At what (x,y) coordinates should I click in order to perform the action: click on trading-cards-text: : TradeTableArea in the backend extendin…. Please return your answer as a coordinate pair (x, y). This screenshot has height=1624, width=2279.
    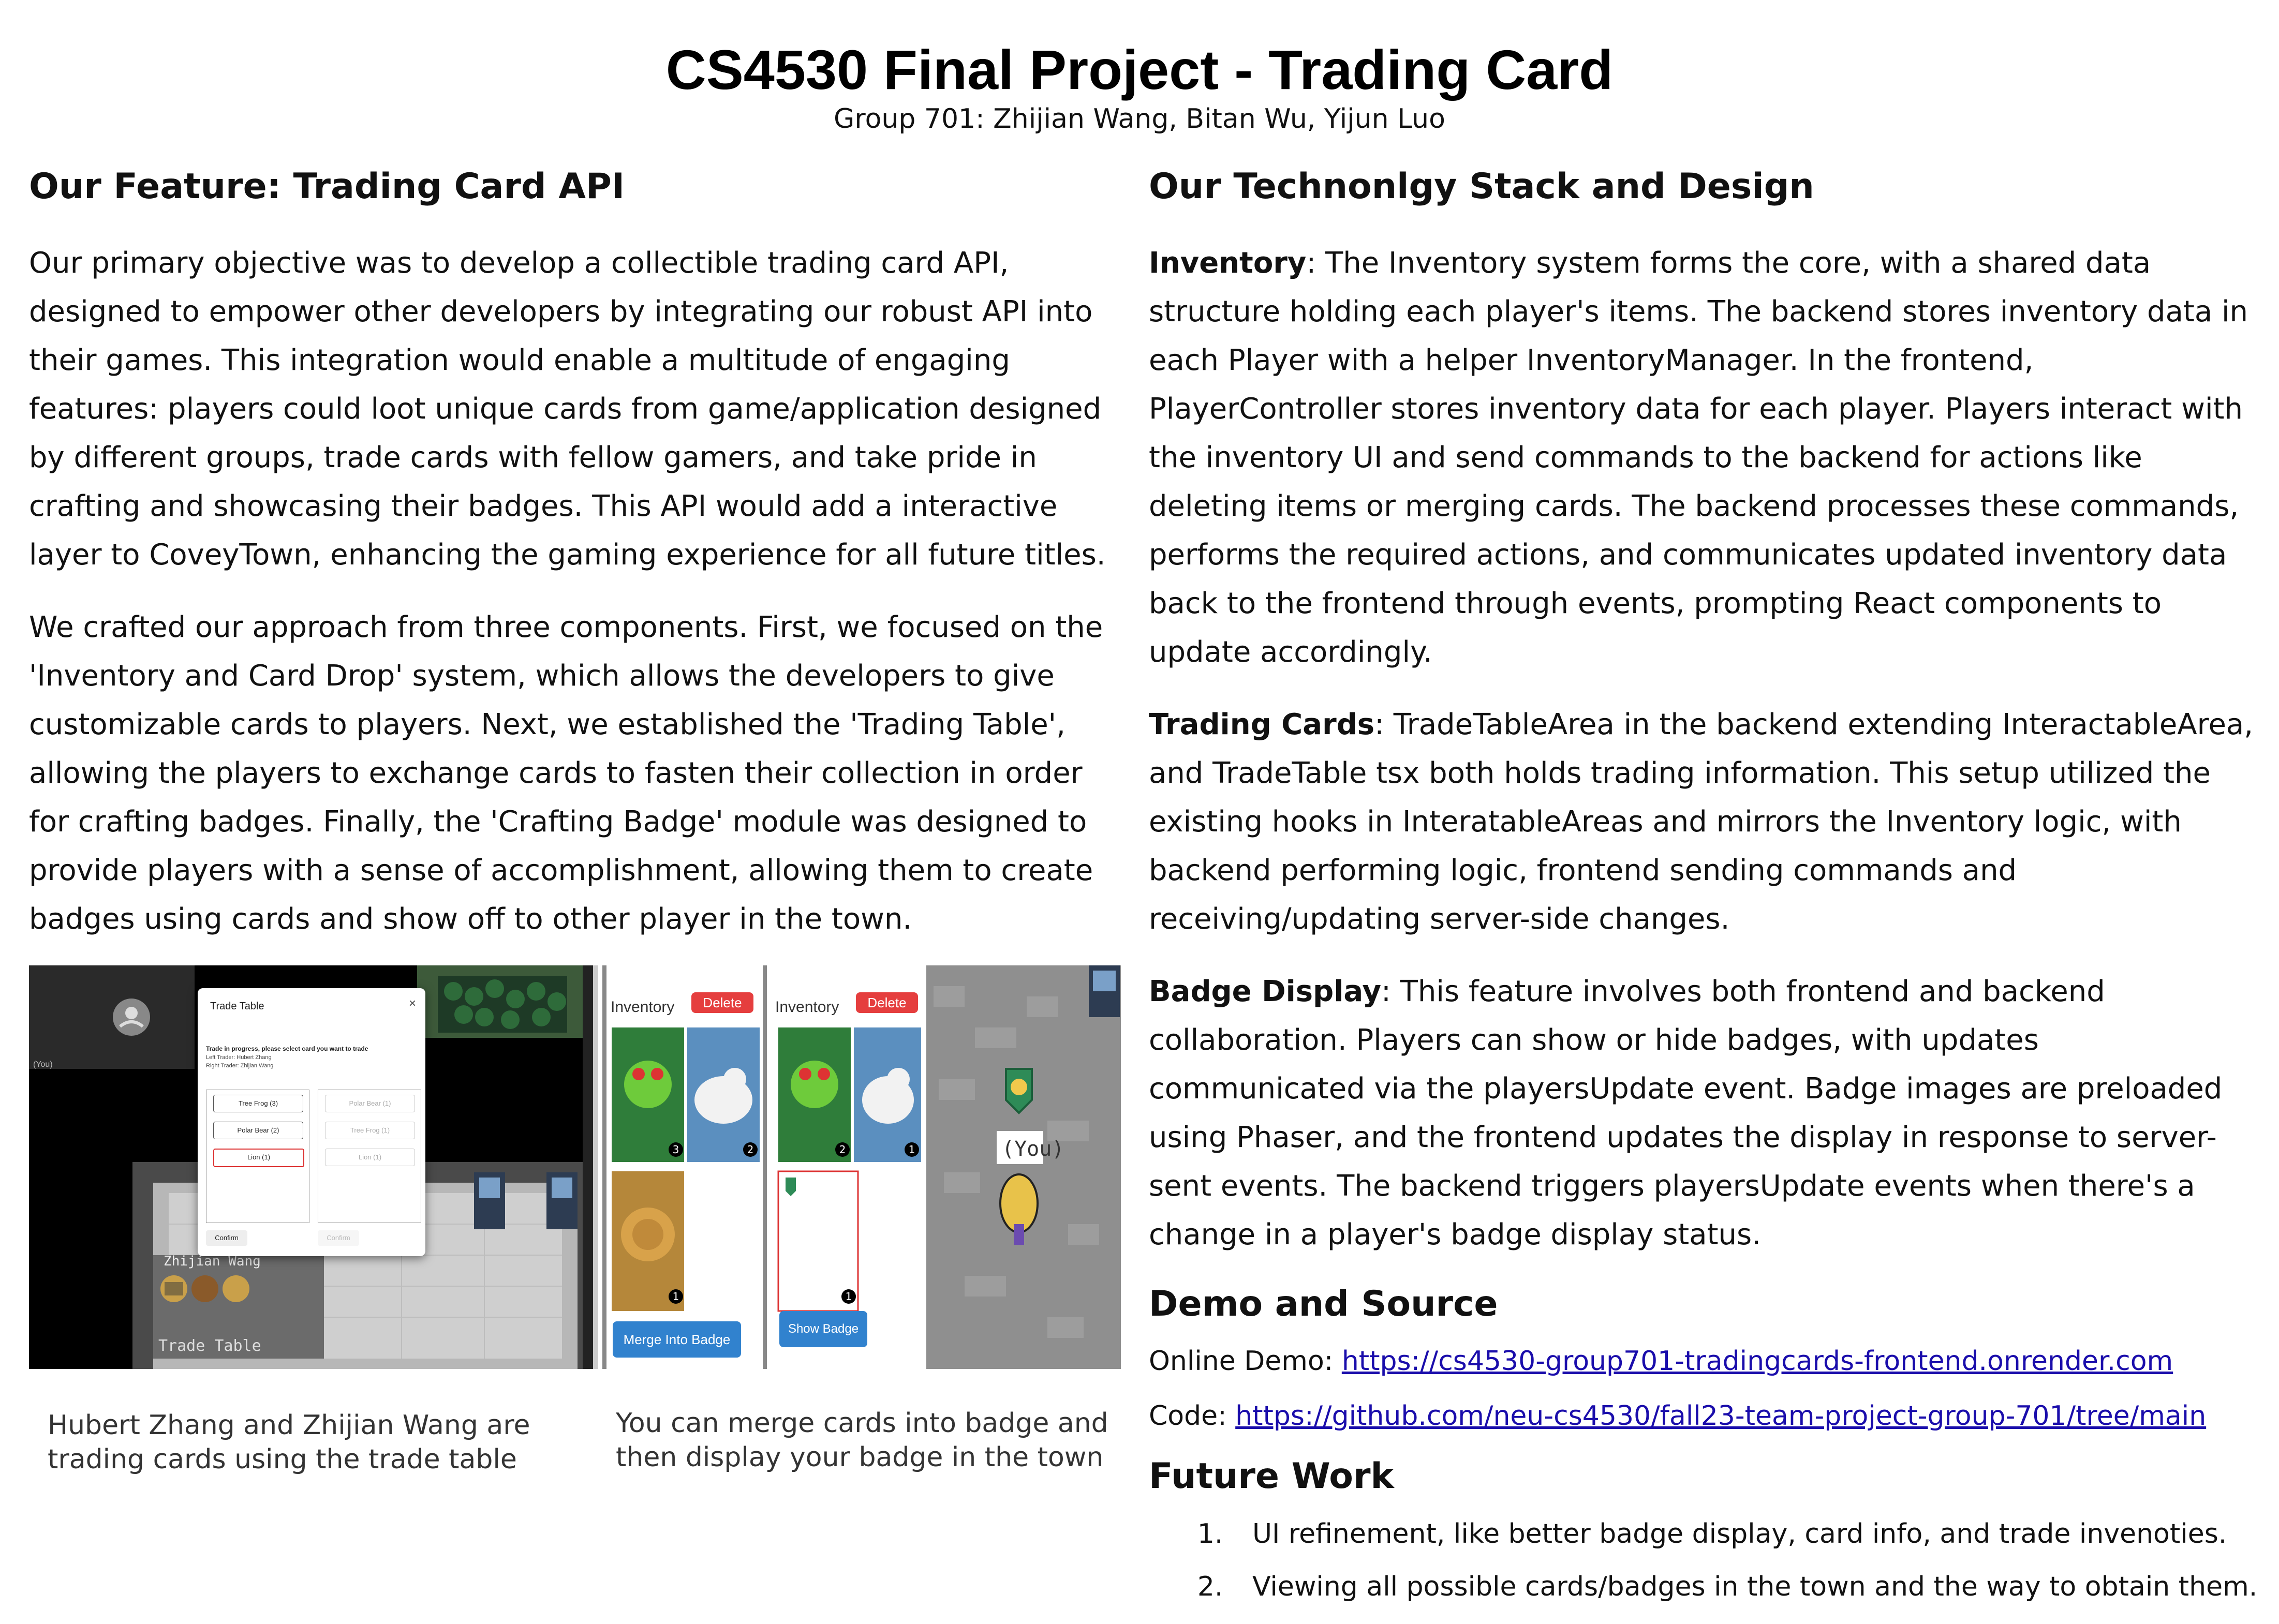
    Looking at the image, I should click on (1701, 821).